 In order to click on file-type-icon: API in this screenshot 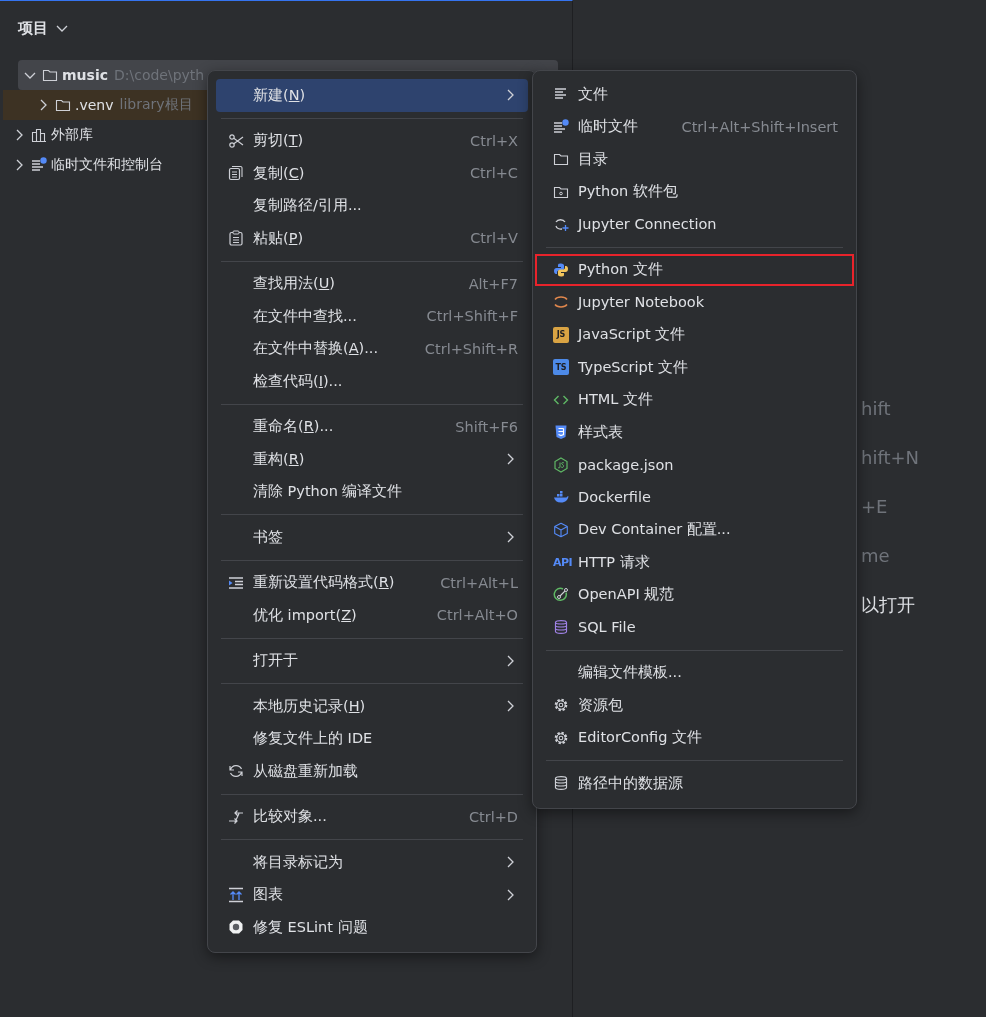, I will do `click(563, 562)`.